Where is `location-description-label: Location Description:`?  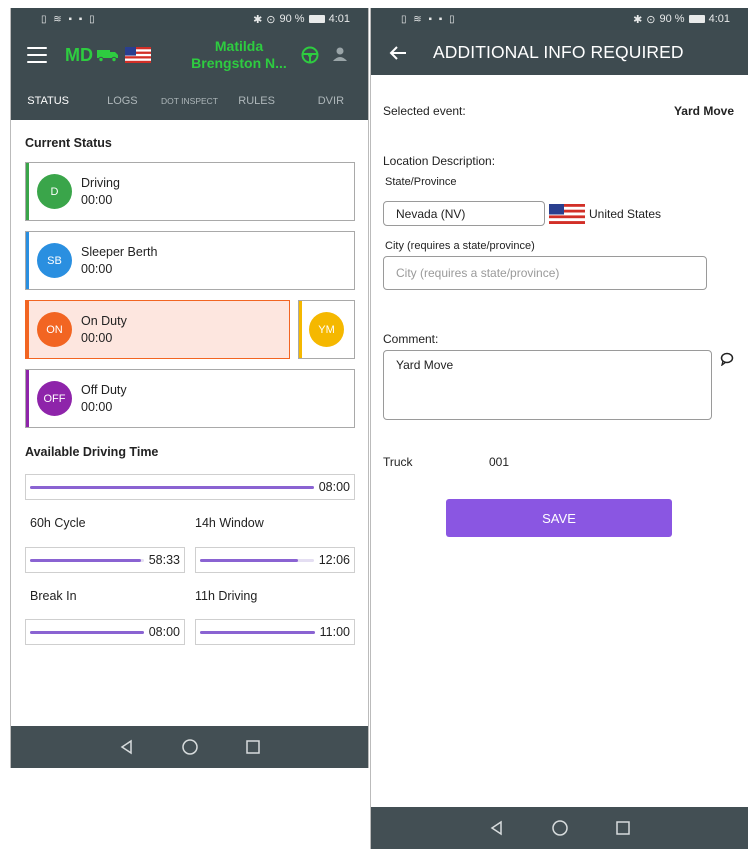
location-description-label: Location Description: is located at coordinates (439, 161).